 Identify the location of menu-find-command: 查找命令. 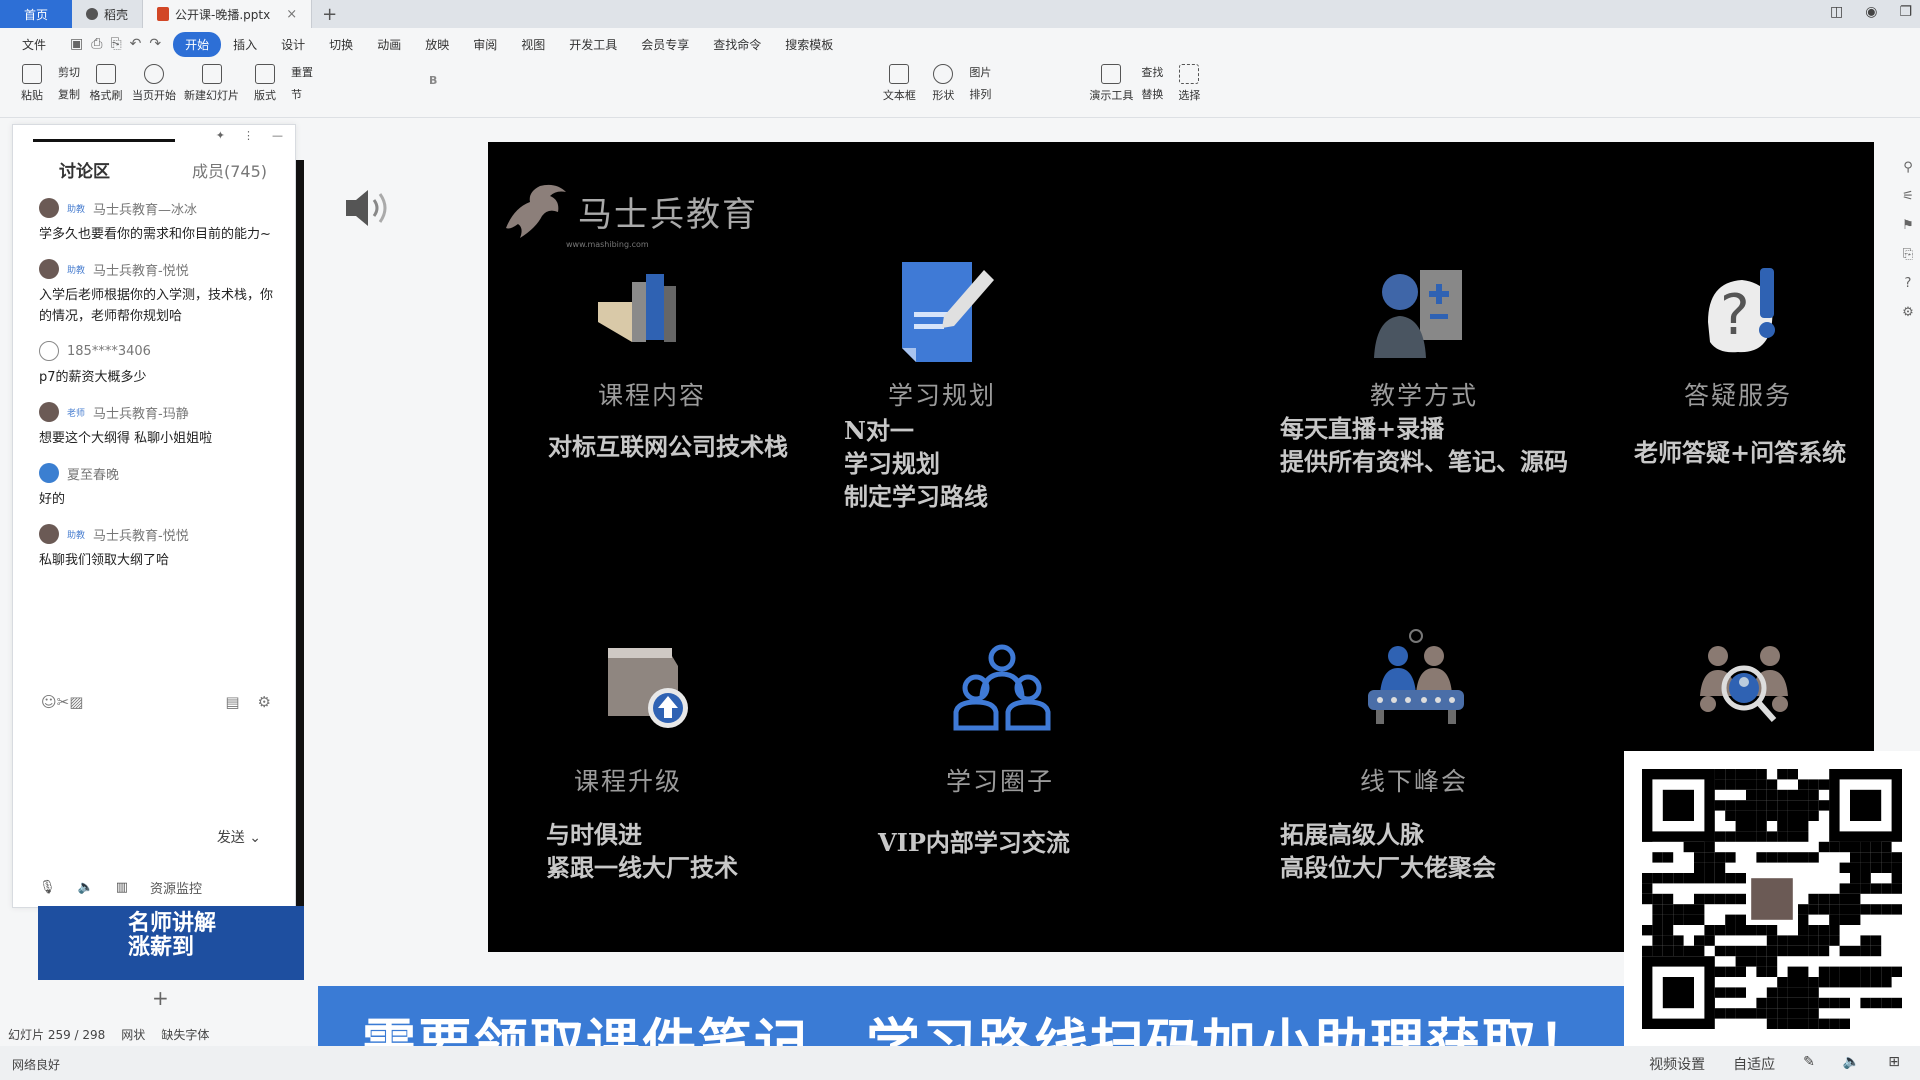
(737, 44).